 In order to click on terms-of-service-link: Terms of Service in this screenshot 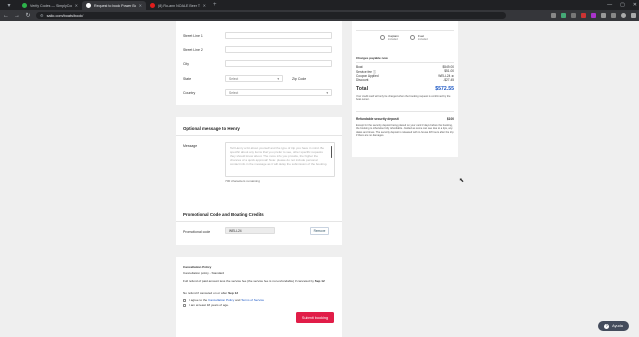, I will do `click(252, 300)`.